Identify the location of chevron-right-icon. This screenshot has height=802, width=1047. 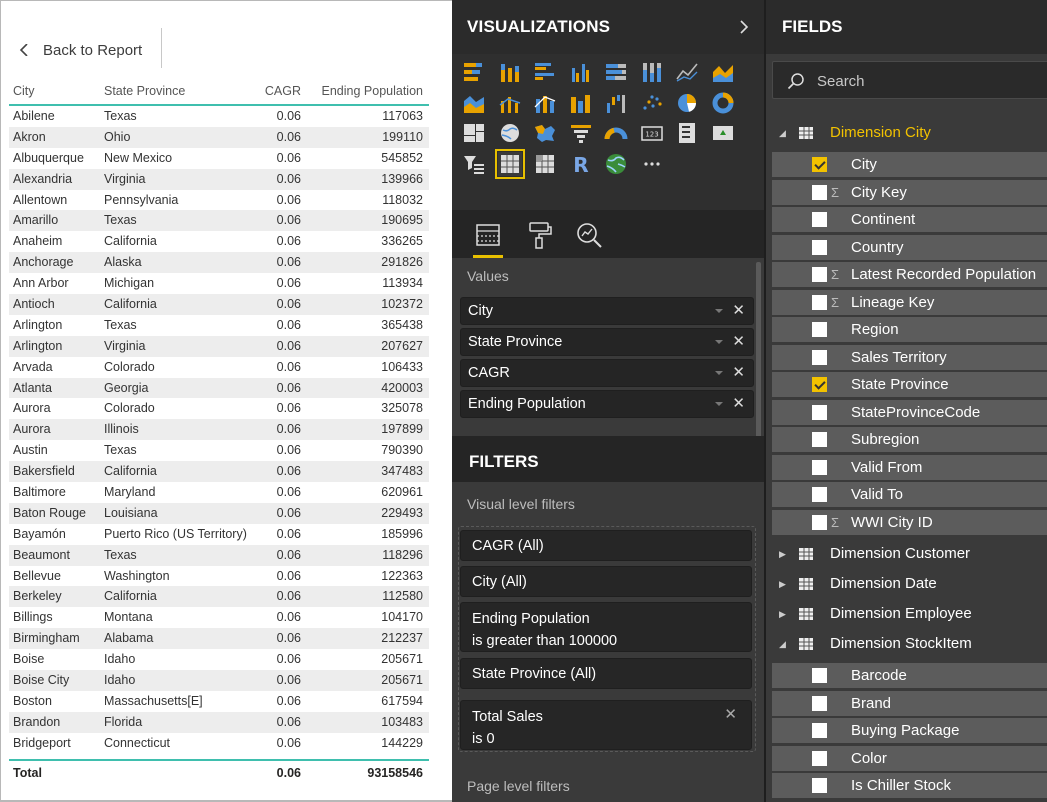
(744, 27).